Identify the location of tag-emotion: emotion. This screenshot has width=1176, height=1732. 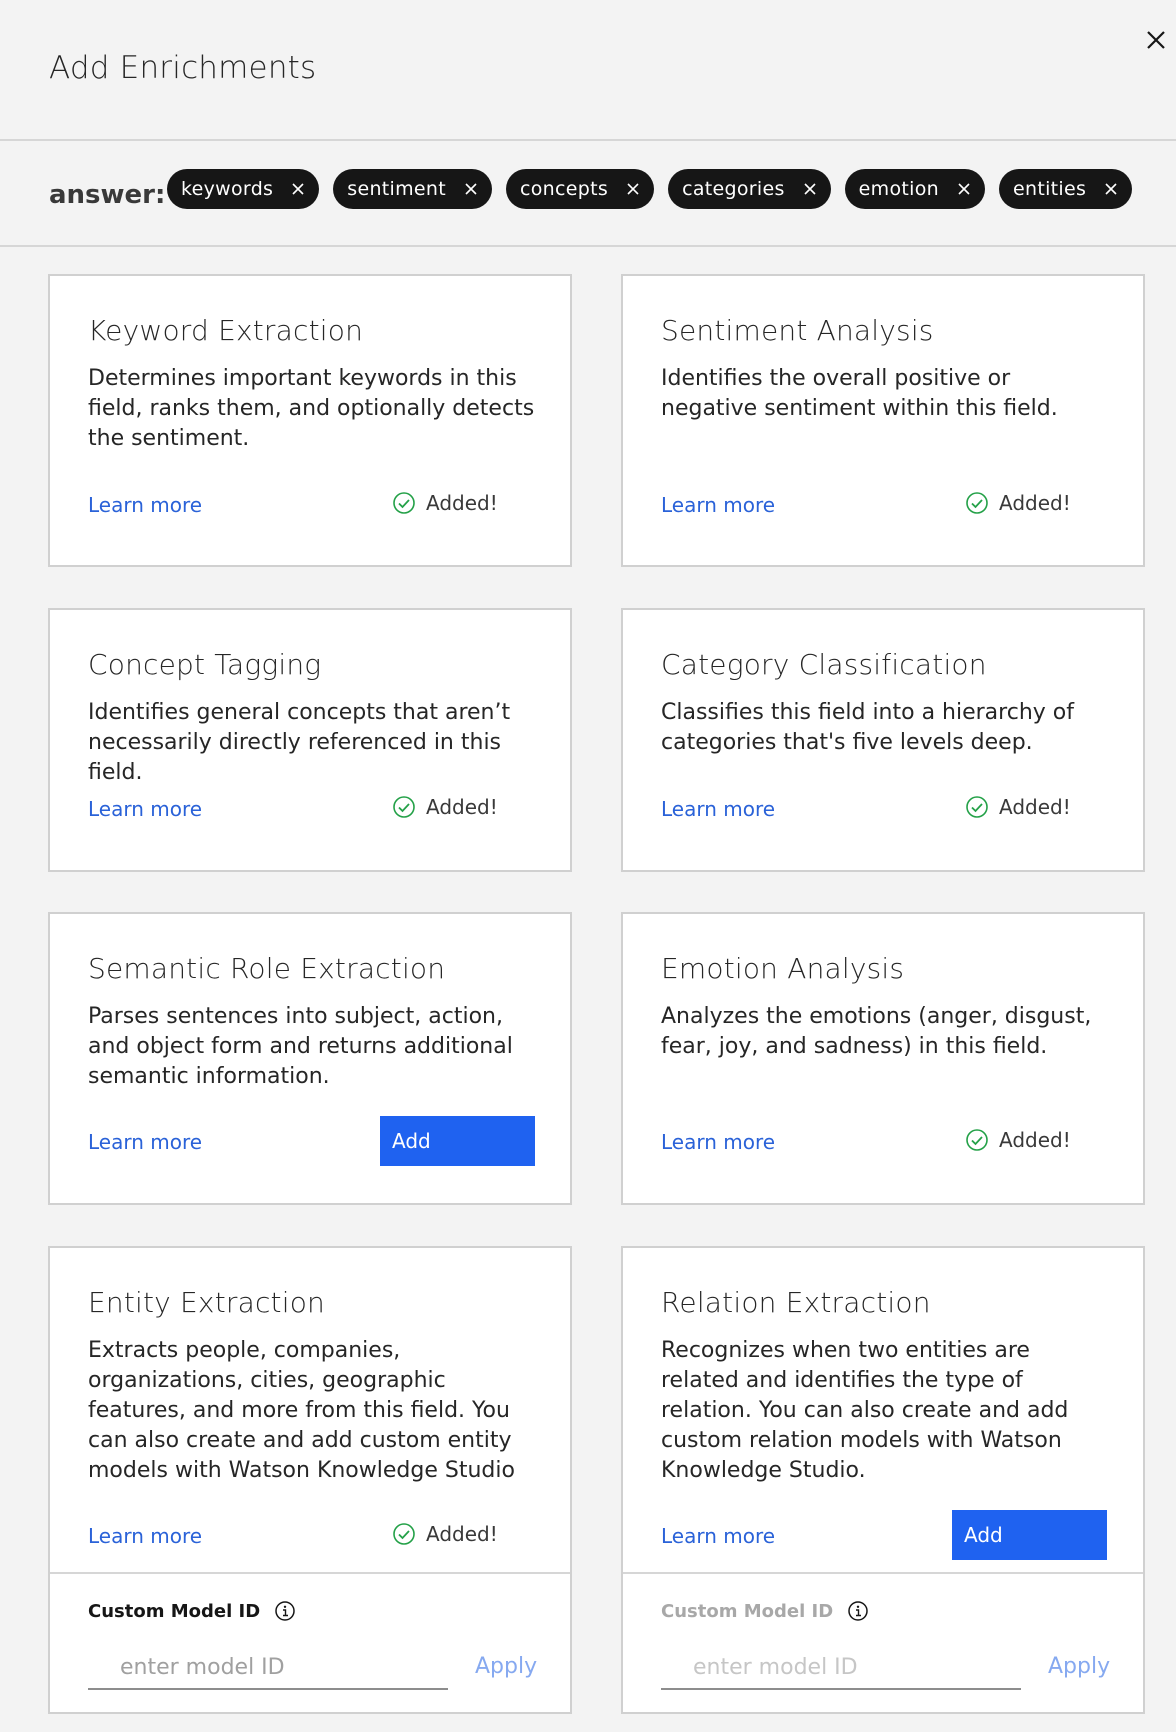
(914, 189).